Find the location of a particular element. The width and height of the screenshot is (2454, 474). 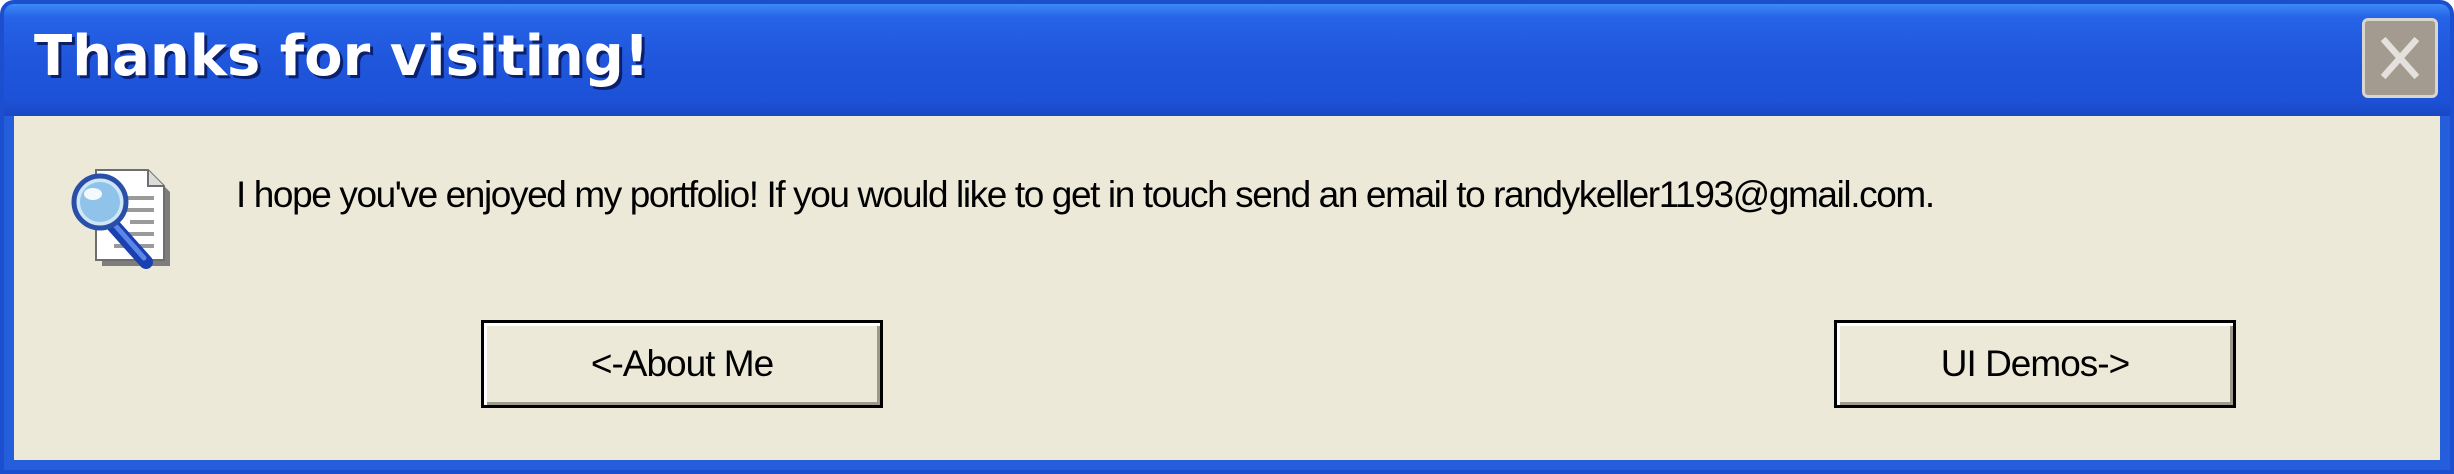

ui-demos-button: UI Demos-> is located at coordinates (2035, 364).